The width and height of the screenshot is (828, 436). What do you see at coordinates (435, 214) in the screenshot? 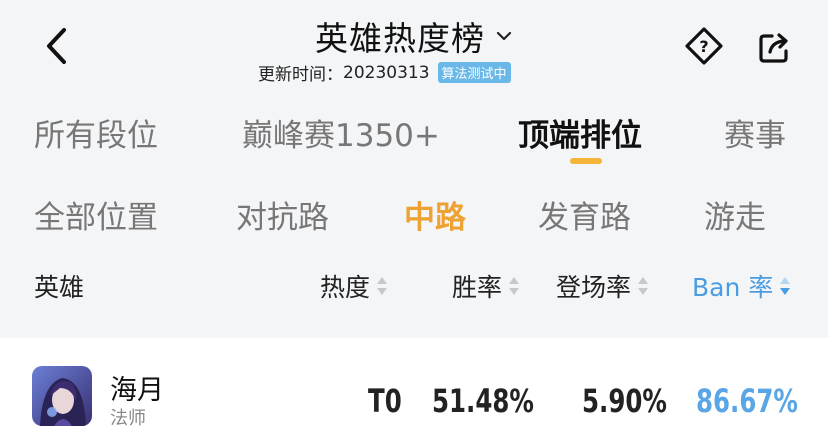
I see `tab-mid-lane: 中路` at bounding box center [435, 214].